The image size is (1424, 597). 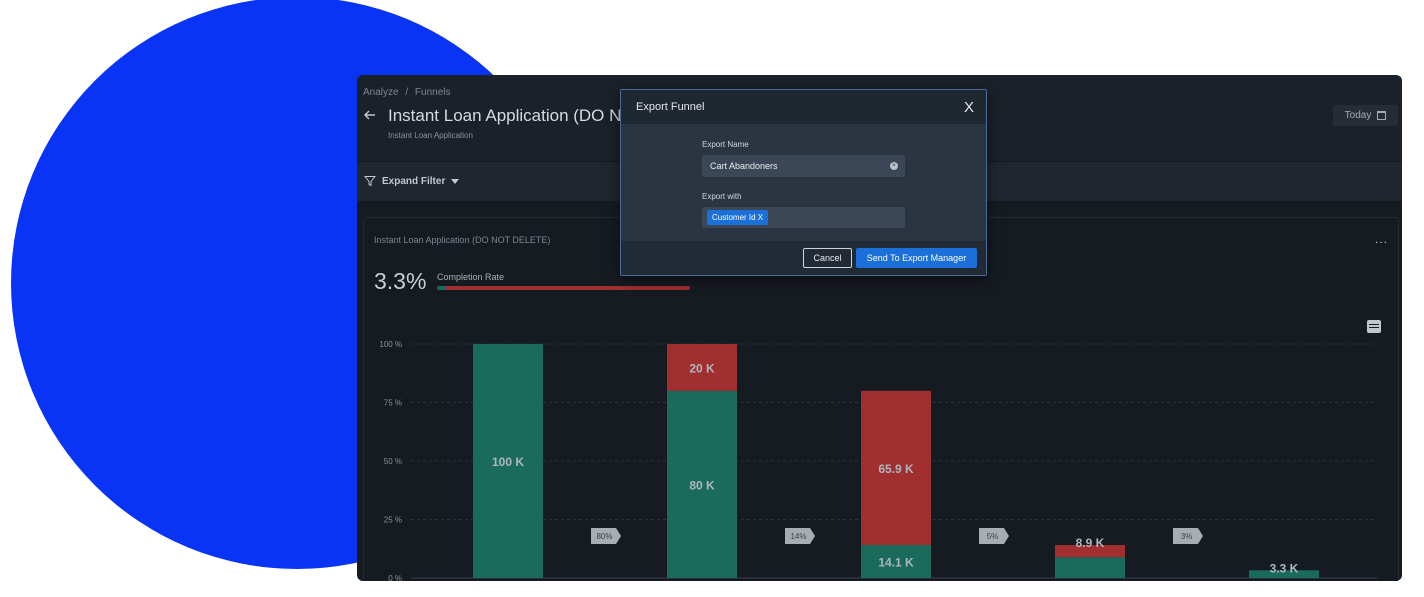 I want to click on dialog-footer: Cancel Send To Export Manager, so click(x=803, y=258).